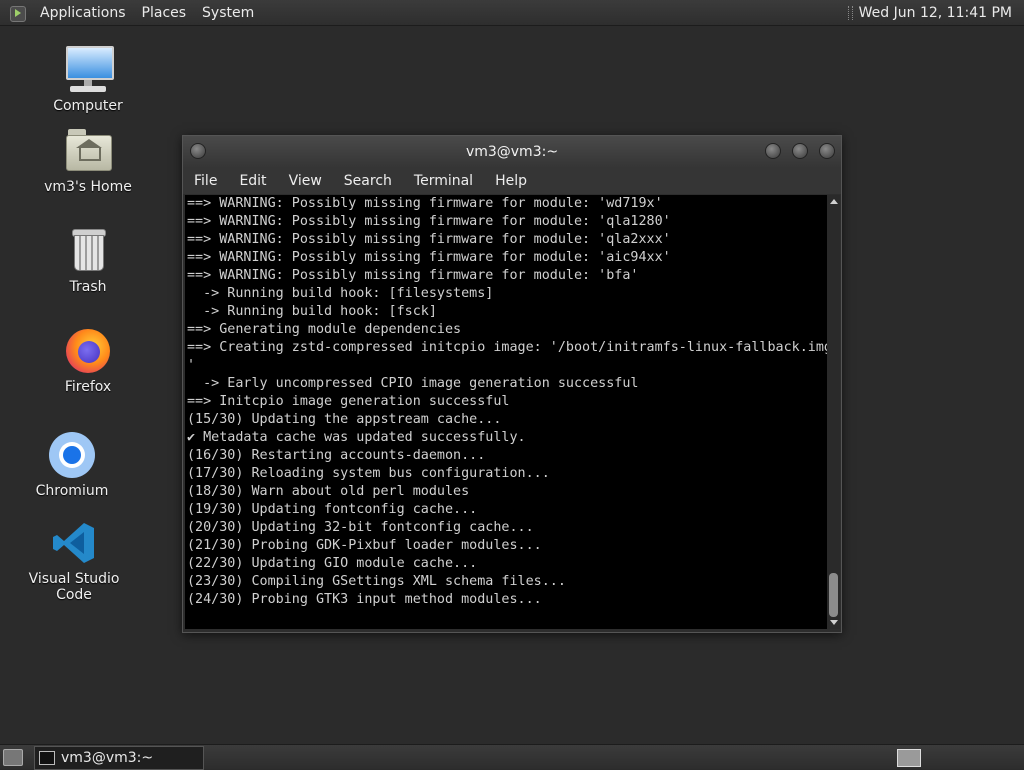 Image resolution: width=1024 pixels, height=770 pixels. Describe the element at coordinates (834, 201) in the screenshot. I see `scroll-up-icon` at that location.